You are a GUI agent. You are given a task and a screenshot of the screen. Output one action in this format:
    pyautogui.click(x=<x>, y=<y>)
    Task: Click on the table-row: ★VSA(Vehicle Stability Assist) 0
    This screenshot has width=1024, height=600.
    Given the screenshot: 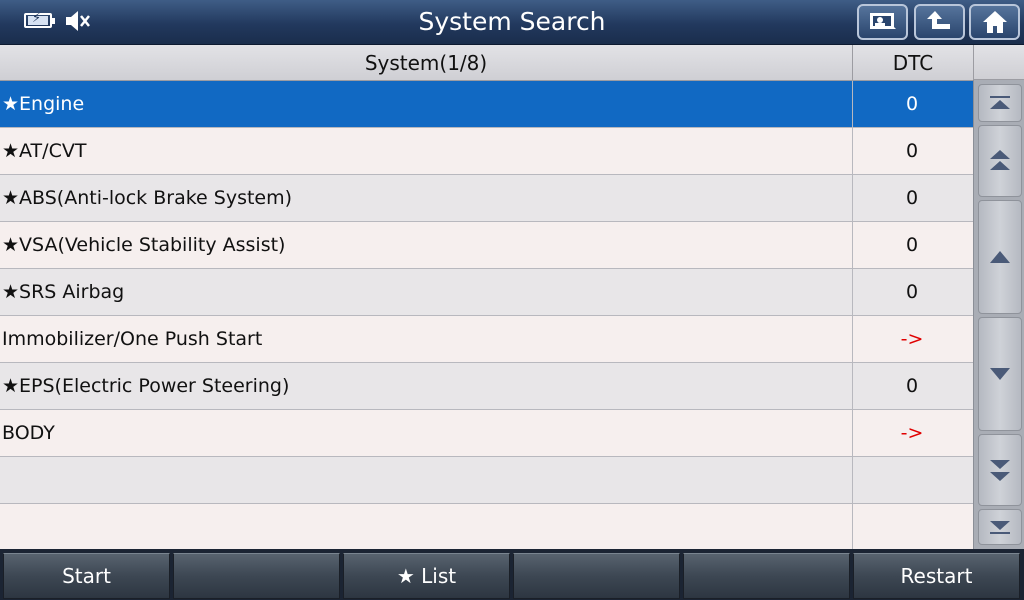 What is the action you would take?
    pyautogui.click(x=486, y=245)
    